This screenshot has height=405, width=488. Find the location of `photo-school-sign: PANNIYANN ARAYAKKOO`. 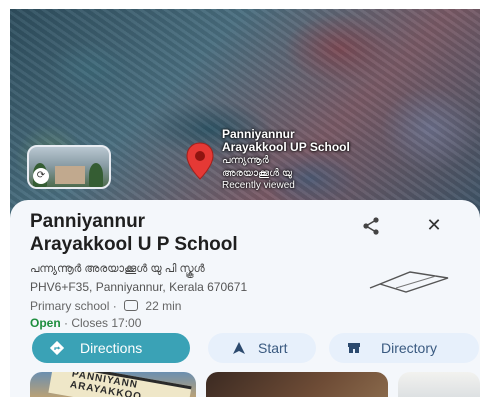

photo-school-sign: PANNIYANN ARAYAKKOO is located at coordinates (113, 384).